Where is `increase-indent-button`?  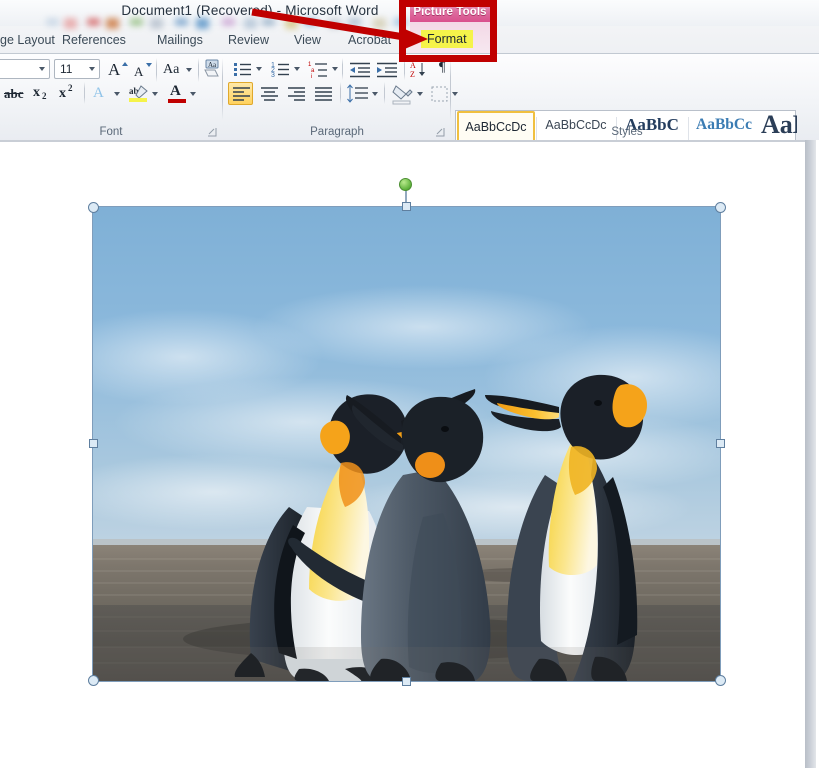 increase-indent-button is located at coordinates (386, 69).